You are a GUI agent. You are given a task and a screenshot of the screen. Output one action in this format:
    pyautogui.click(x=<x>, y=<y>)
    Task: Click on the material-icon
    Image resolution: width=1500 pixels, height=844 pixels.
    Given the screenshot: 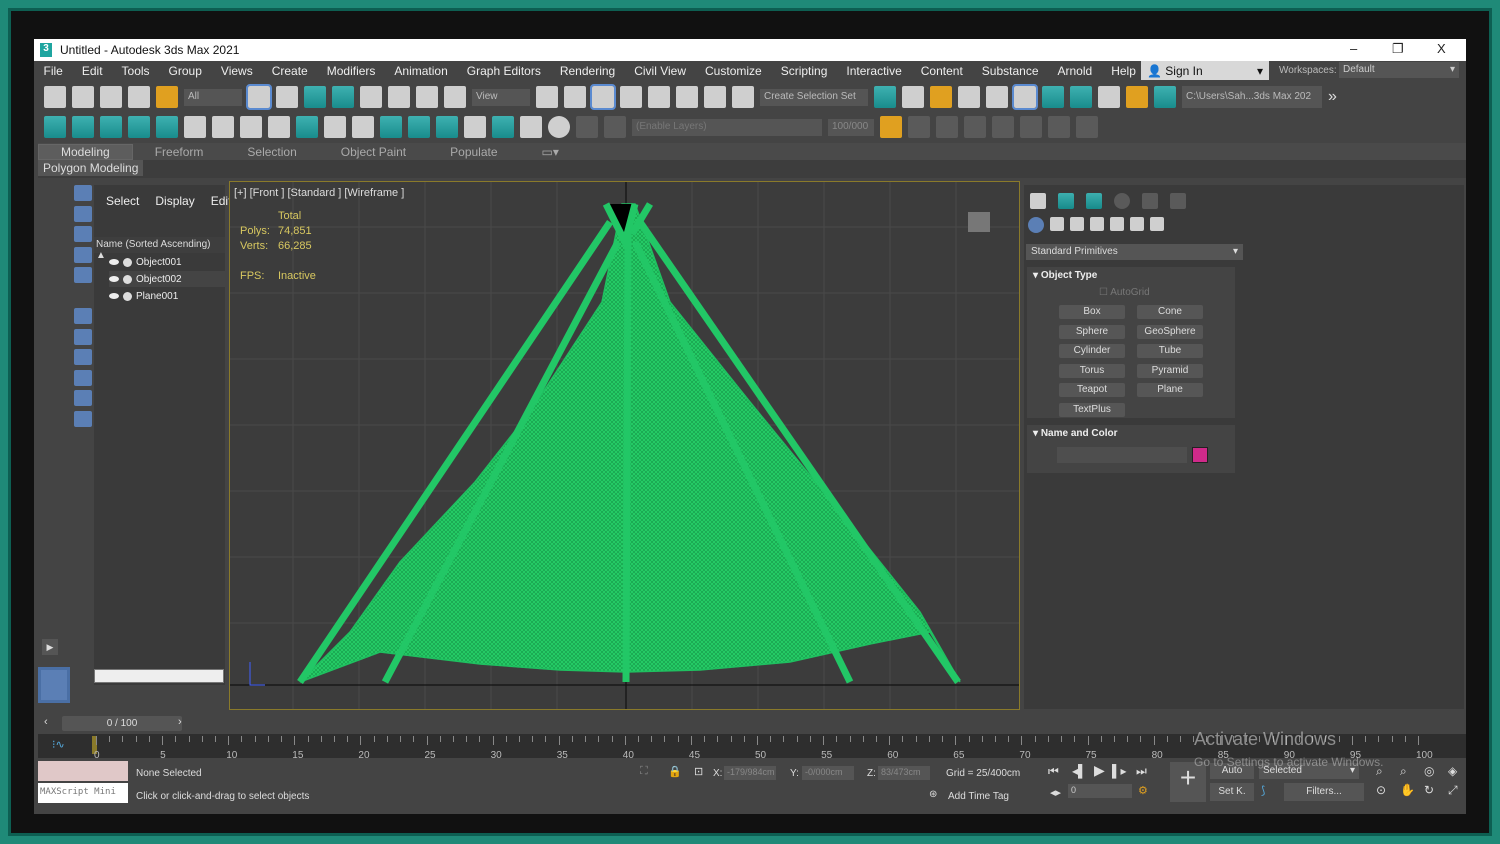 What is the action you would take?
    pyautogui.click(x=307, y=127)
    